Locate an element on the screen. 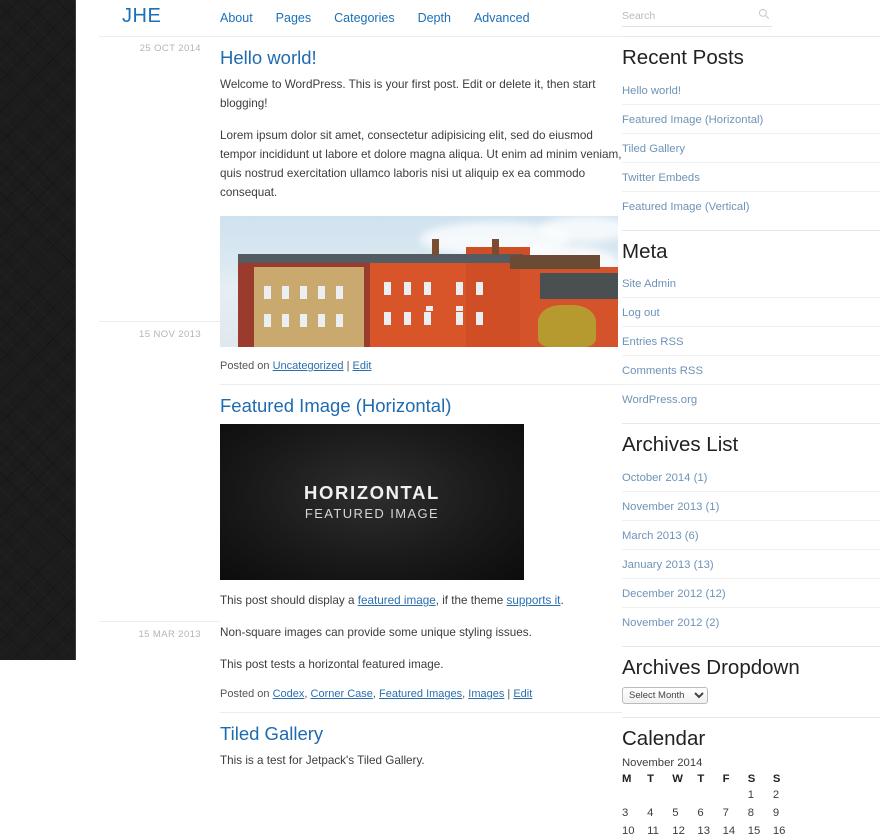 The image size is (880, 840). post-category-link: Uncategorized is located at coordinates (308, 366).